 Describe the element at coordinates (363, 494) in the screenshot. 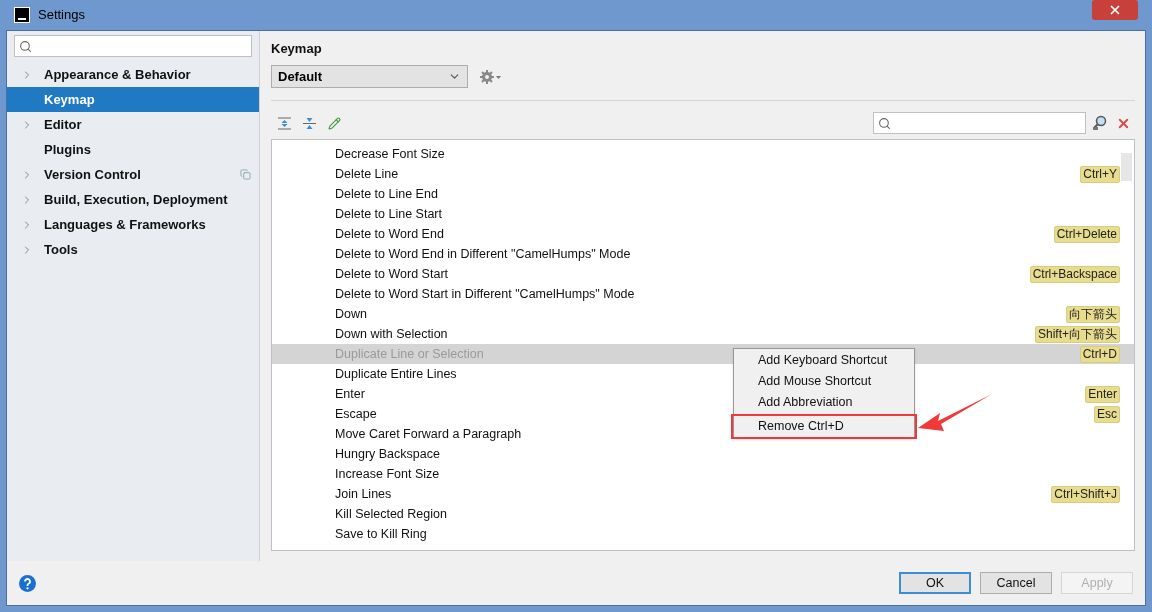

I see `action-name: Join Lines` at that location.